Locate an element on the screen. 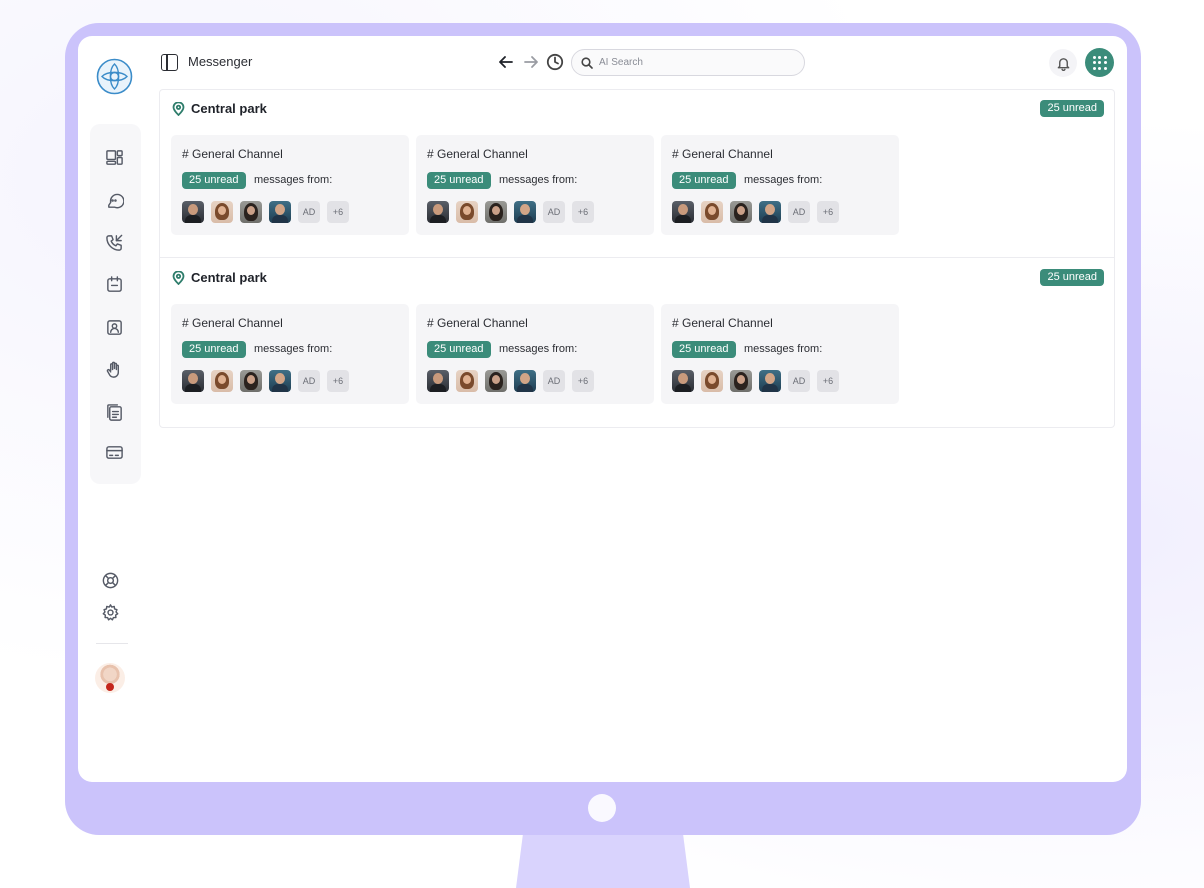 This screenshot has height=888, width=1204. apps-grid-button is located at coordinates (1099, 62).